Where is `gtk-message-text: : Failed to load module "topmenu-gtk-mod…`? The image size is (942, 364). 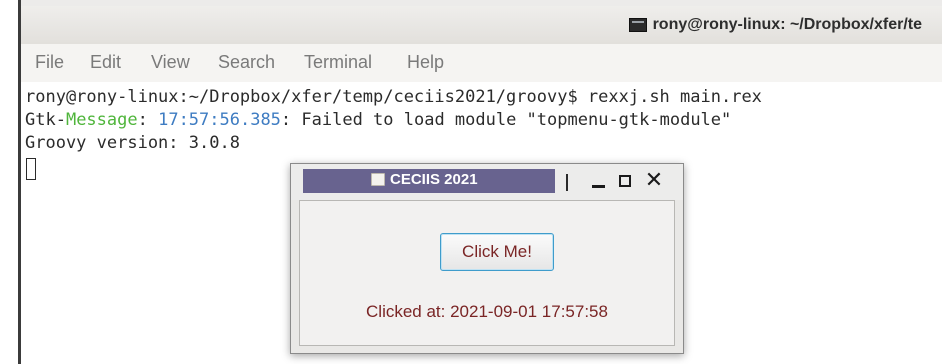 gtk-message-text: : Failed to load module "topmenu-gtk-mod… is located at coordinates (506, 120).